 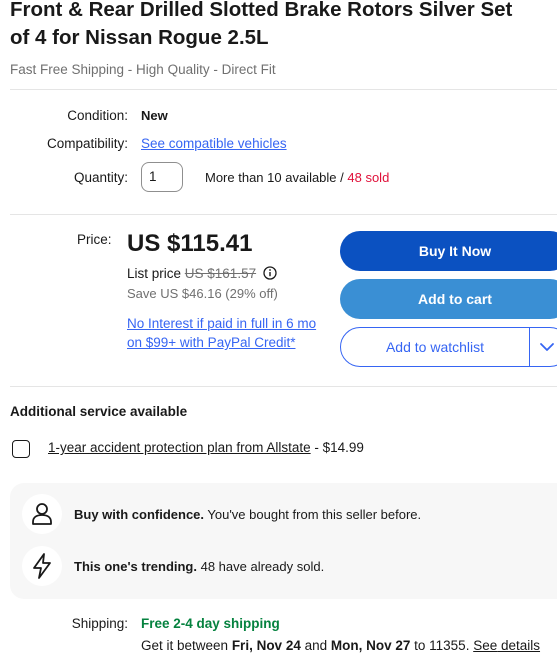 What do you see at coordinates (337, 447) in the screenshot?
I see `protection-plan-price: - $14.99` at bounding box center [337, 447].